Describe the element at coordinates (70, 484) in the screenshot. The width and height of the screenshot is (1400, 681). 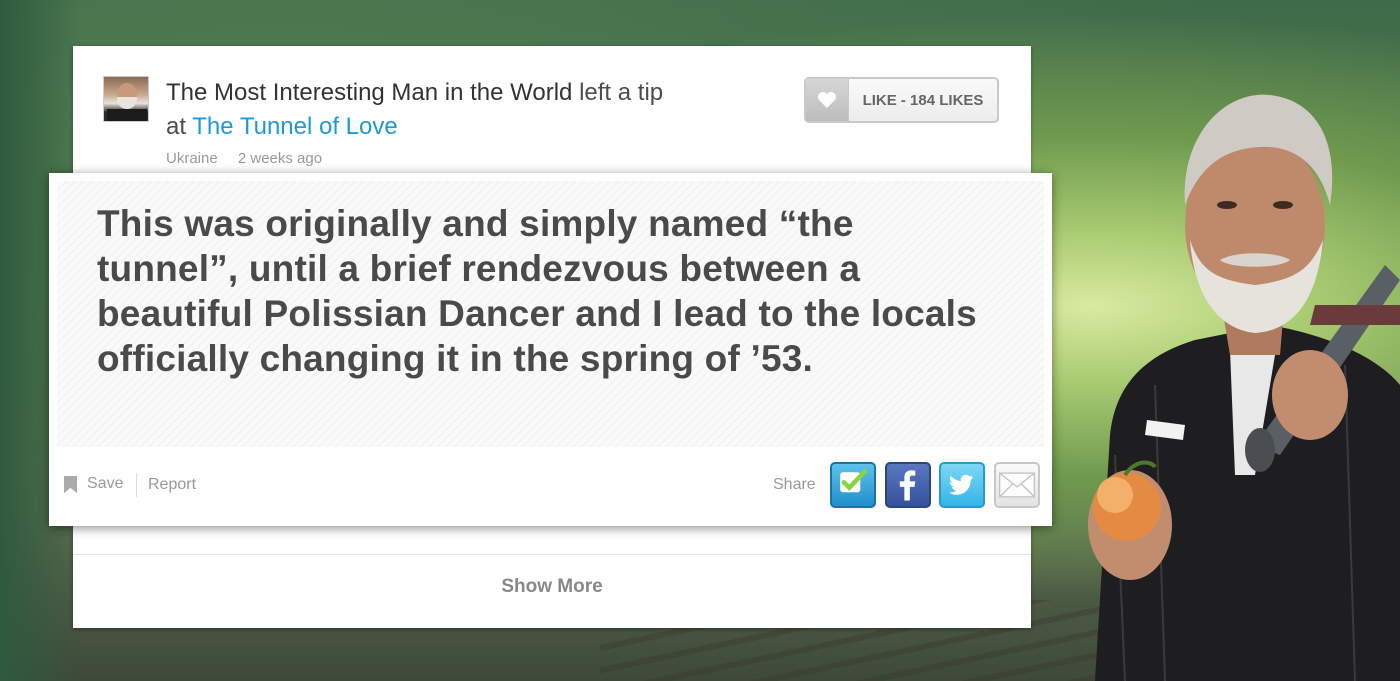
I see `bookmark-icon` at that location.